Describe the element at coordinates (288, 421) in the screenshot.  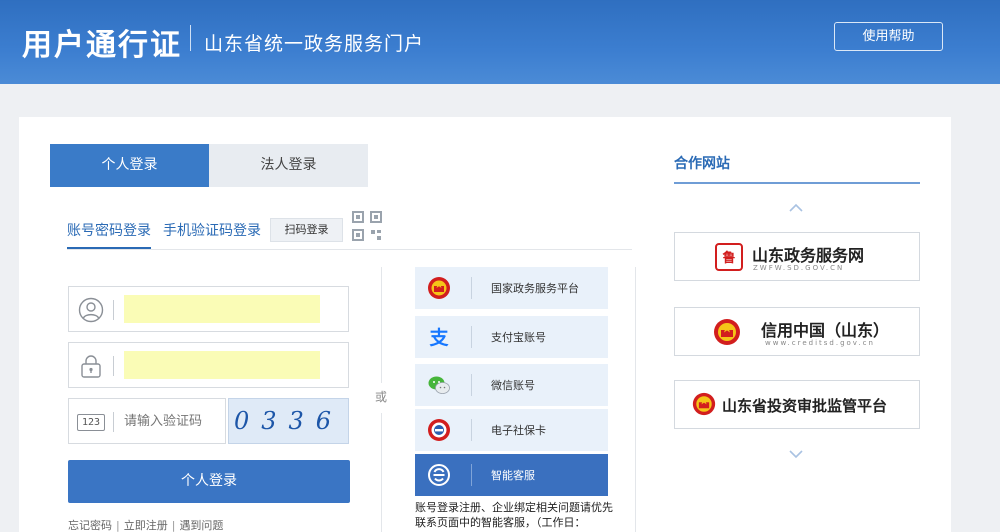
I see `captcha-image: 0336` at that location.